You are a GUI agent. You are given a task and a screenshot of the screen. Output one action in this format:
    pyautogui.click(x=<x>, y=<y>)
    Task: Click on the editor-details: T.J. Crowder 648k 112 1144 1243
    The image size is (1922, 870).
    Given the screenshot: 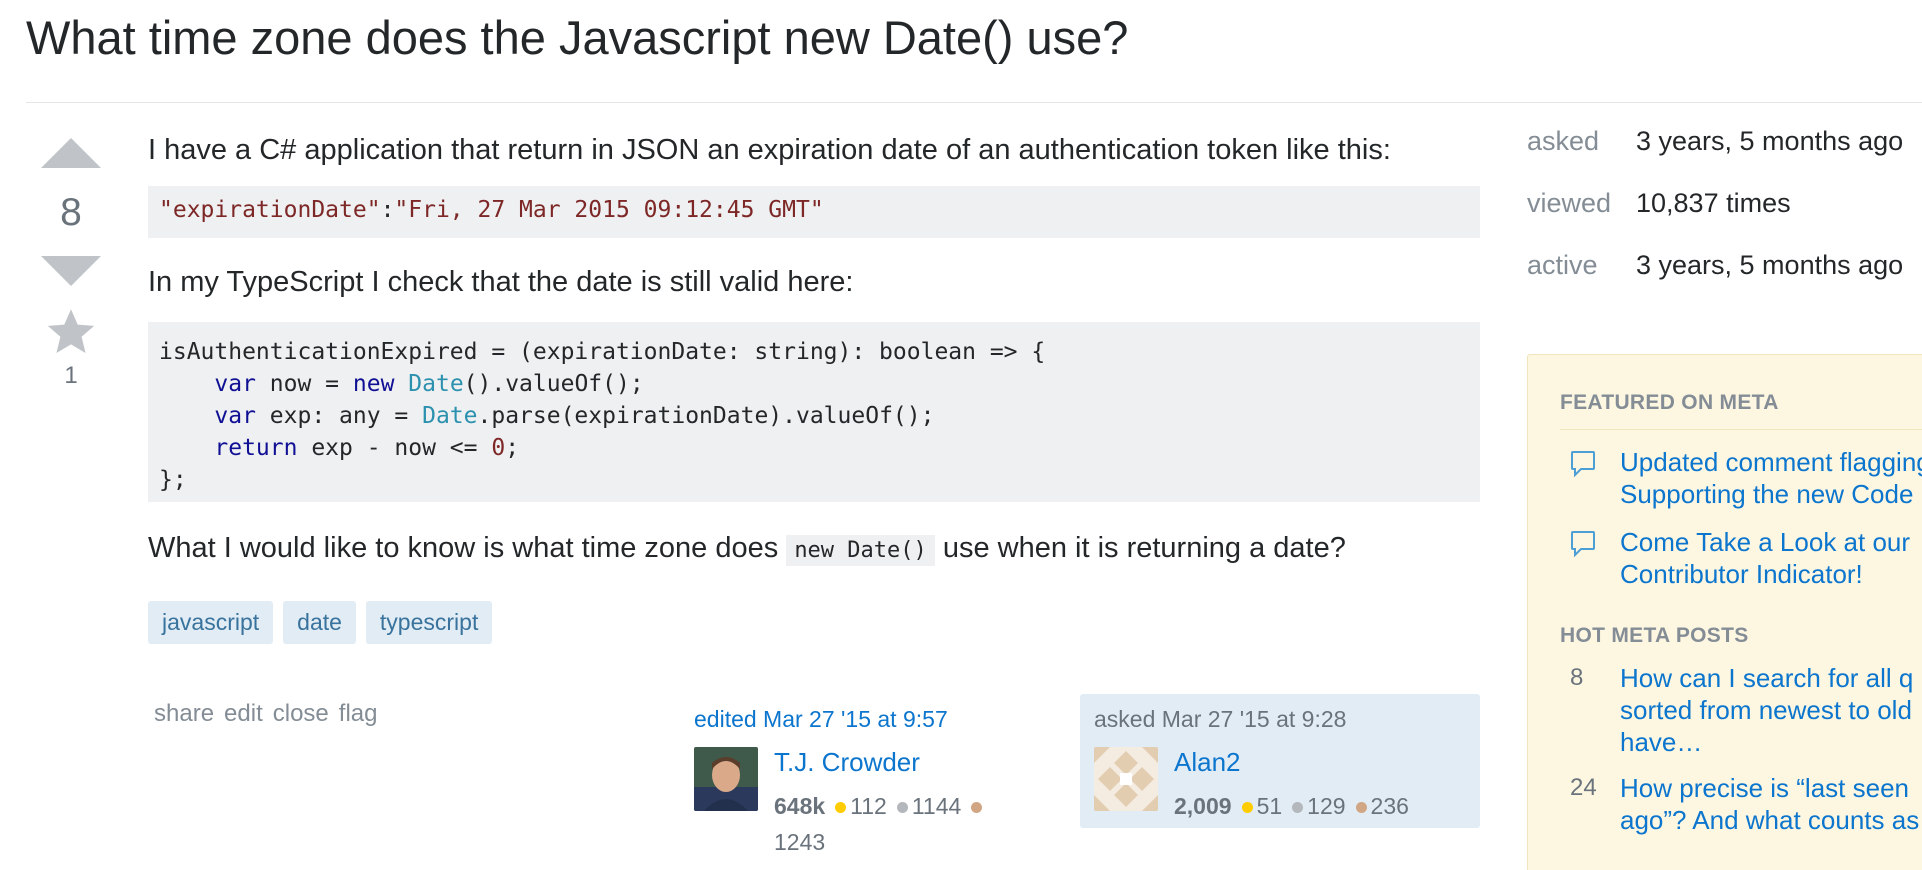 What is the action you would take?
    pyautogui.click(x=880, y=803)
    